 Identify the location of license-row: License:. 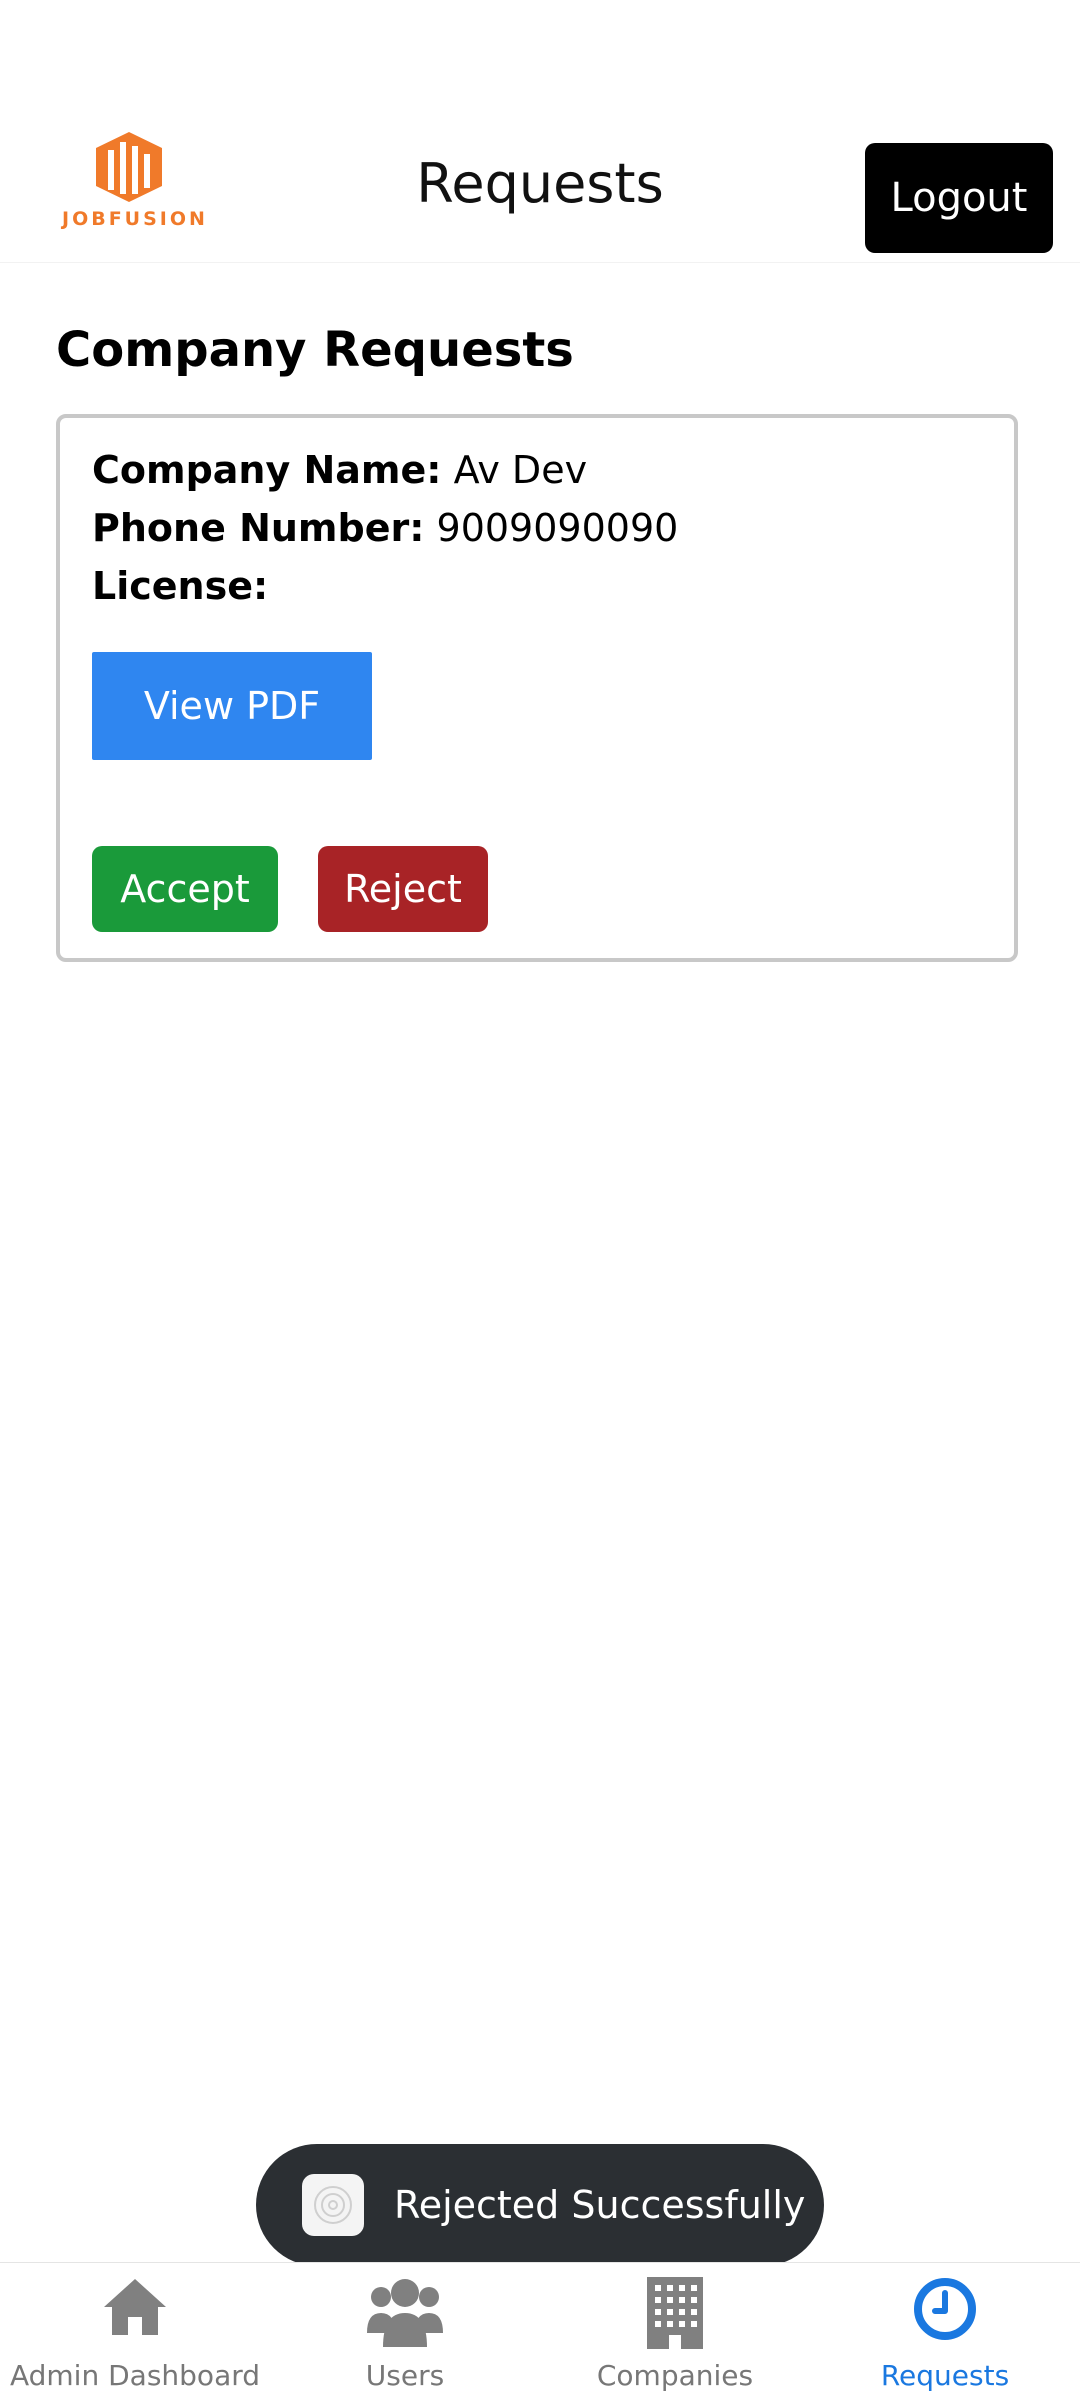
(180, 586).